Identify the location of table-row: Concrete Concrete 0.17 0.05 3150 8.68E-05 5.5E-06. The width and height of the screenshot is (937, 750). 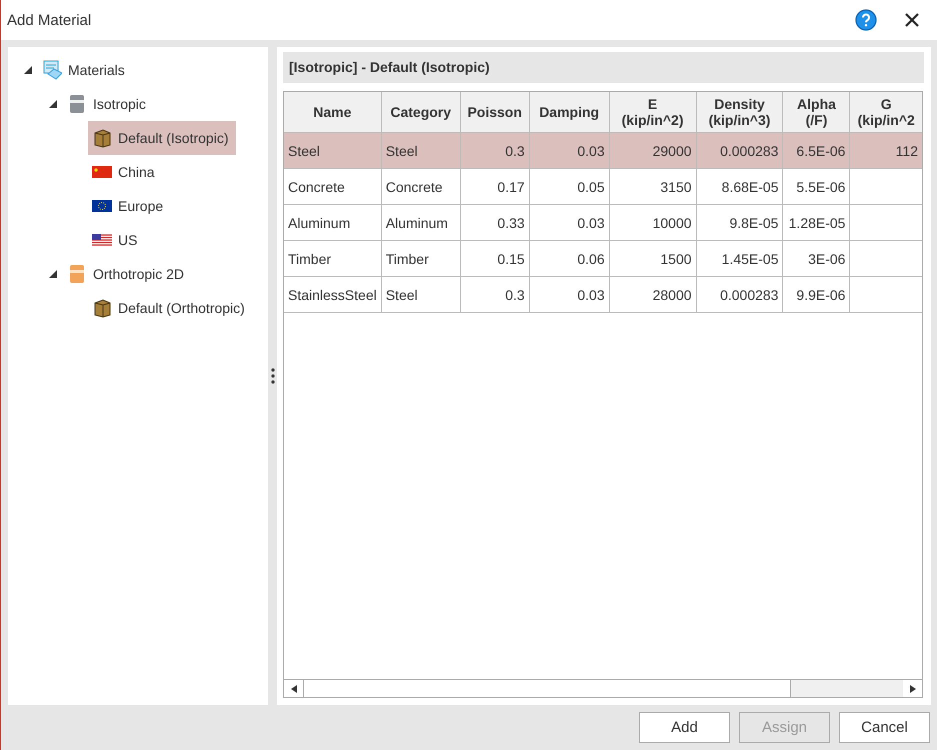
(603, 186).